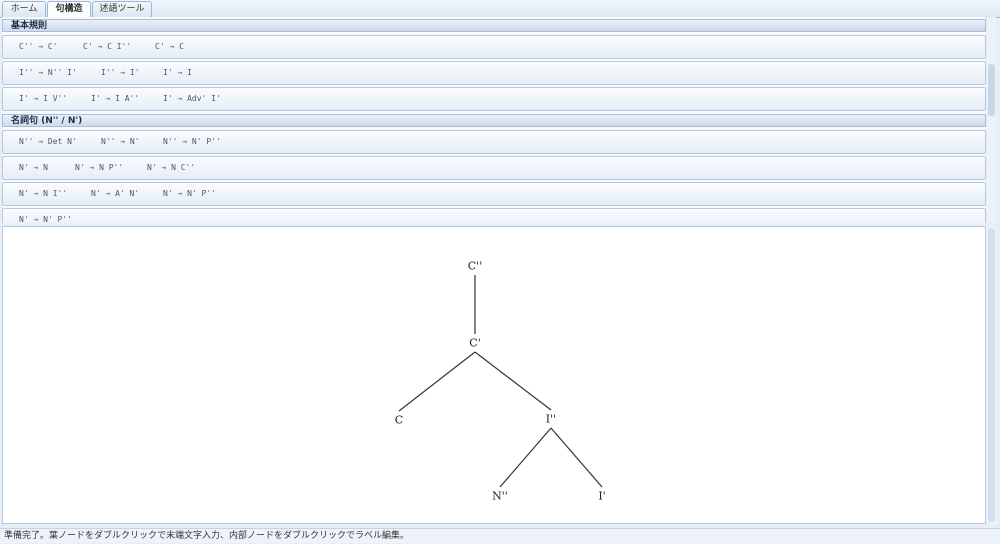 This screenshot has height=544, width=1000. What do you see at coordinates (991, 90) in the screenshot?
I see `rule-panel-scrollbar-thumb` at bounding box center [991, 90].